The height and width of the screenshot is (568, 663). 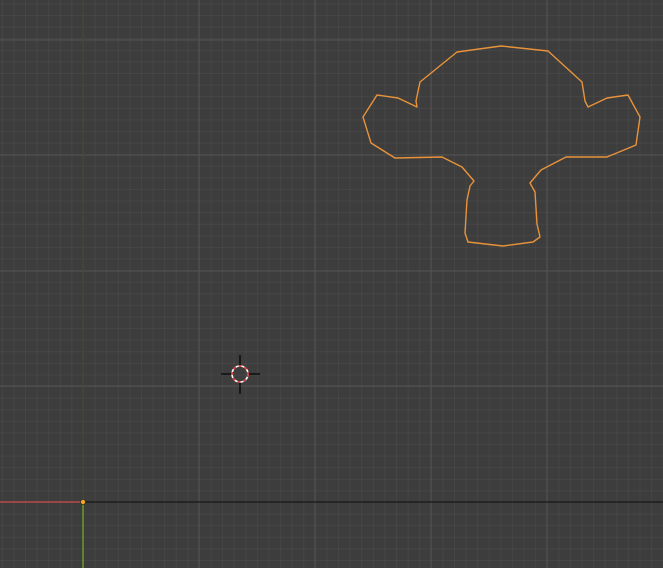 I want to click on object-origin-dot, so click(x=83, y=502).